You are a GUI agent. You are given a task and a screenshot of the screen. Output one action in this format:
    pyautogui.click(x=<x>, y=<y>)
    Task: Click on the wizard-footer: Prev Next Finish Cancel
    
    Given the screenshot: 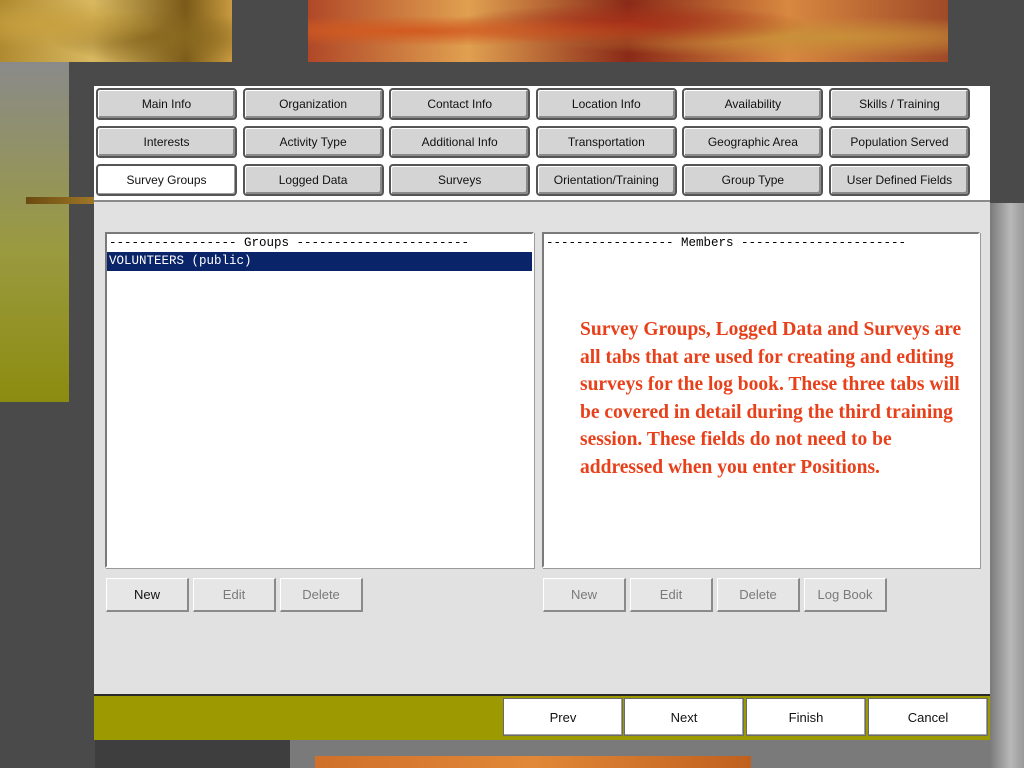 What is the action you would take?
    pyautogui.click(x=542, y=717)
    